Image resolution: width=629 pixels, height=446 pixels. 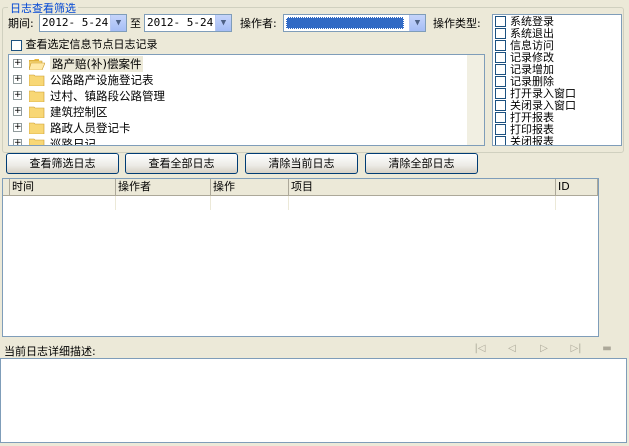 What do you see at coordinates (102, 80) in the screenshot?
I see `tree-item-label: 公路路产设施登记表` at bounding box center [102, 80].